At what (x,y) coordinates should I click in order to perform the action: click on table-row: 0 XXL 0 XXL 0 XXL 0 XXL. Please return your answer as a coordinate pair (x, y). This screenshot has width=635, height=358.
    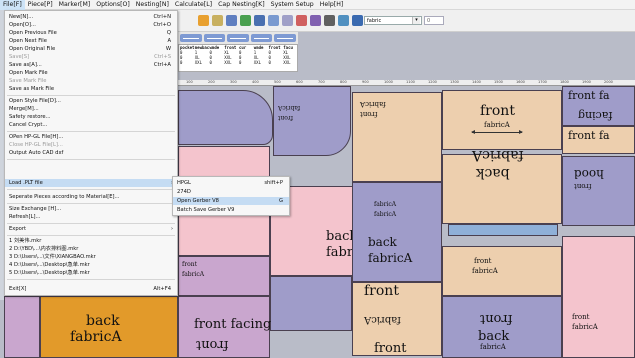
    Looking at the image, I should click on (238, 62).